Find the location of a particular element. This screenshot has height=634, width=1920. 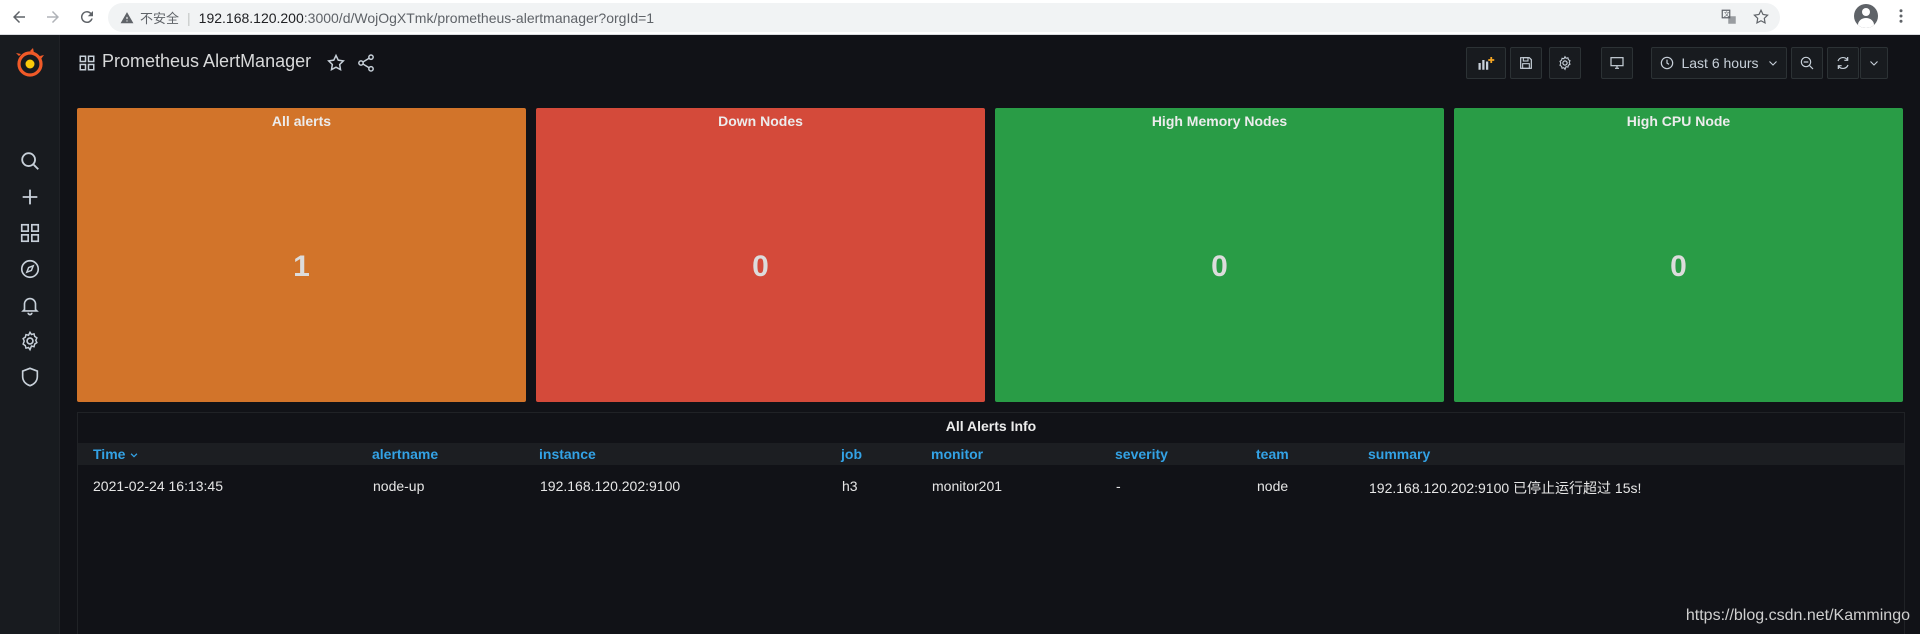

arrow-left-icon is located at coordinates (19, 17).